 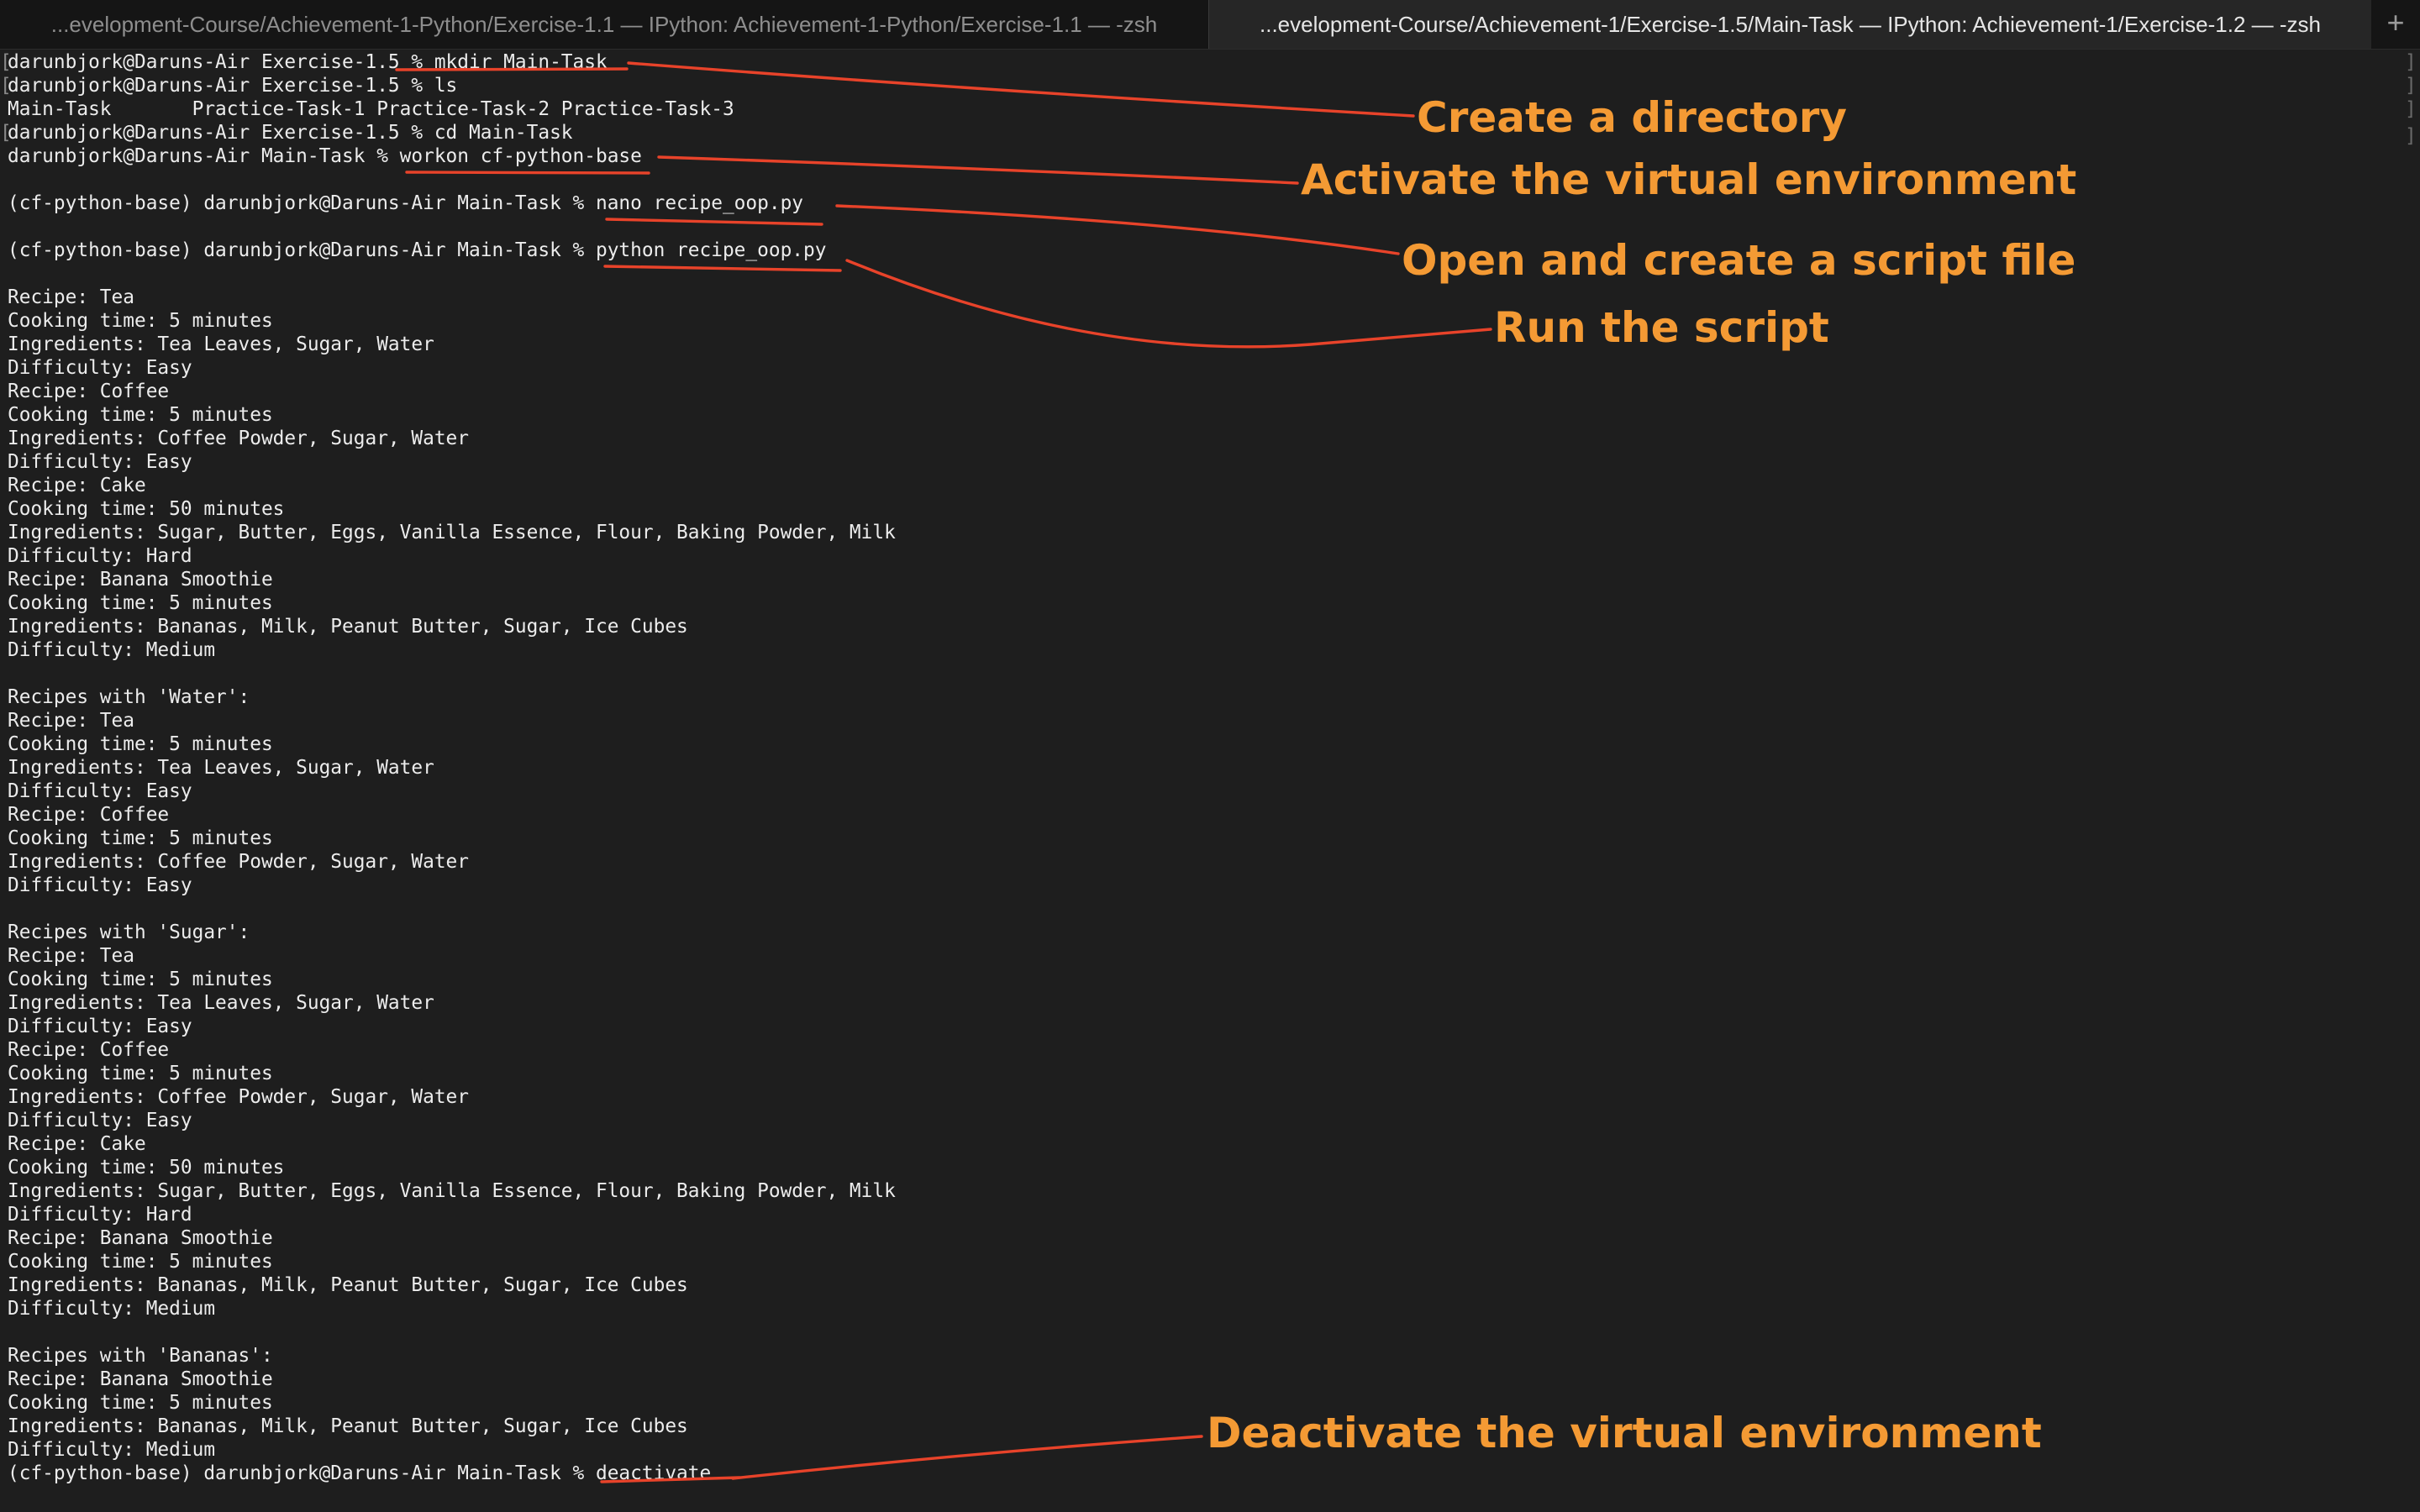 I want to click on annotation-deactivate-env: Deactivate the virtual environment, so click(x=1624, y=1433).